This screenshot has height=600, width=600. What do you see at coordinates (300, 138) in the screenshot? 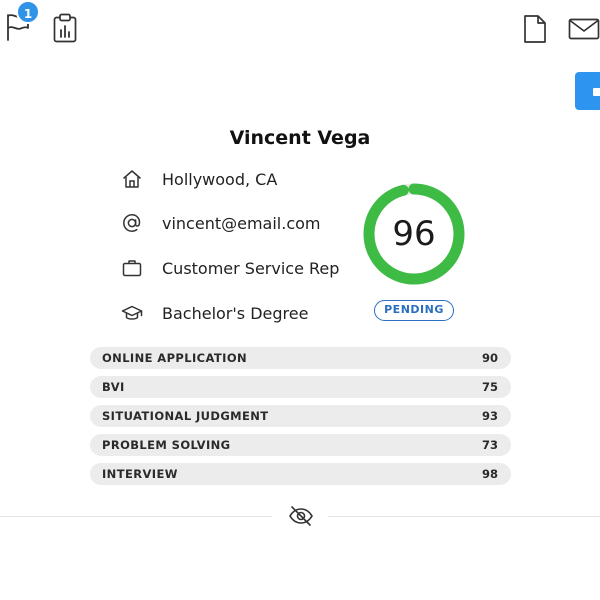
I see `candidate-name: Vincent Vega` at bounding box center [300, 138].